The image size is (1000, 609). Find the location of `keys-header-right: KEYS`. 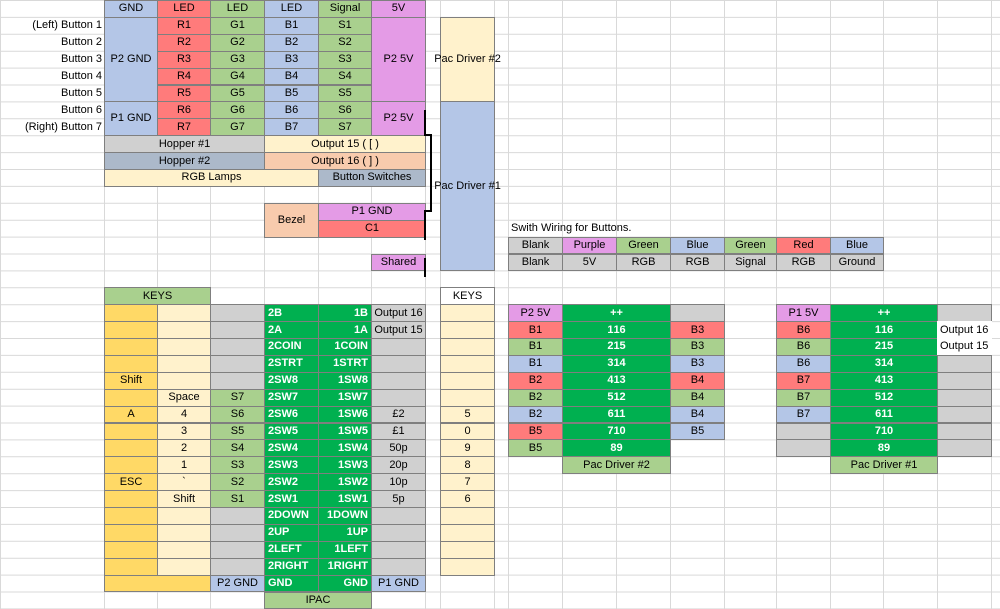

keys-header-right: KEYS is located at coordinates (467, 296).